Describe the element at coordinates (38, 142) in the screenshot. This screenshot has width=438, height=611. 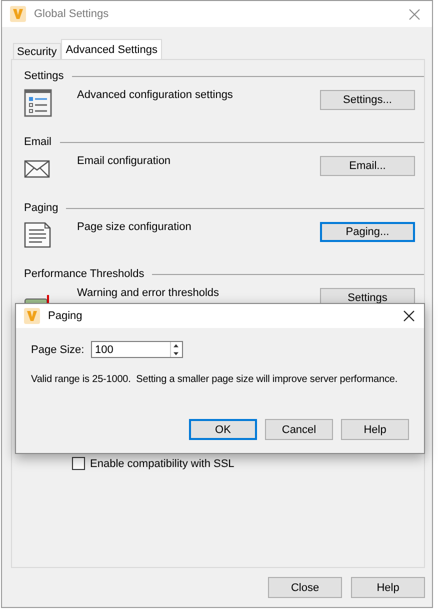
I see `section-heading: Email` at that location.